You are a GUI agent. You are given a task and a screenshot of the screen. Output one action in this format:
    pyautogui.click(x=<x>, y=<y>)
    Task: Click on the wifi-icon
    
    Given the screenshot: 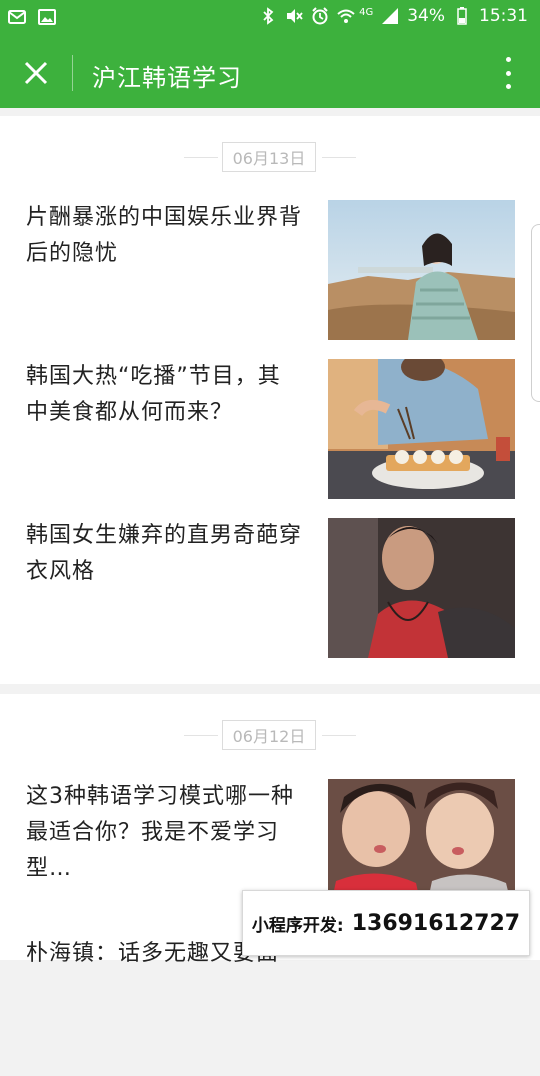 What is the action you would take?
    pyautogui.click(x=346, y=16)
    